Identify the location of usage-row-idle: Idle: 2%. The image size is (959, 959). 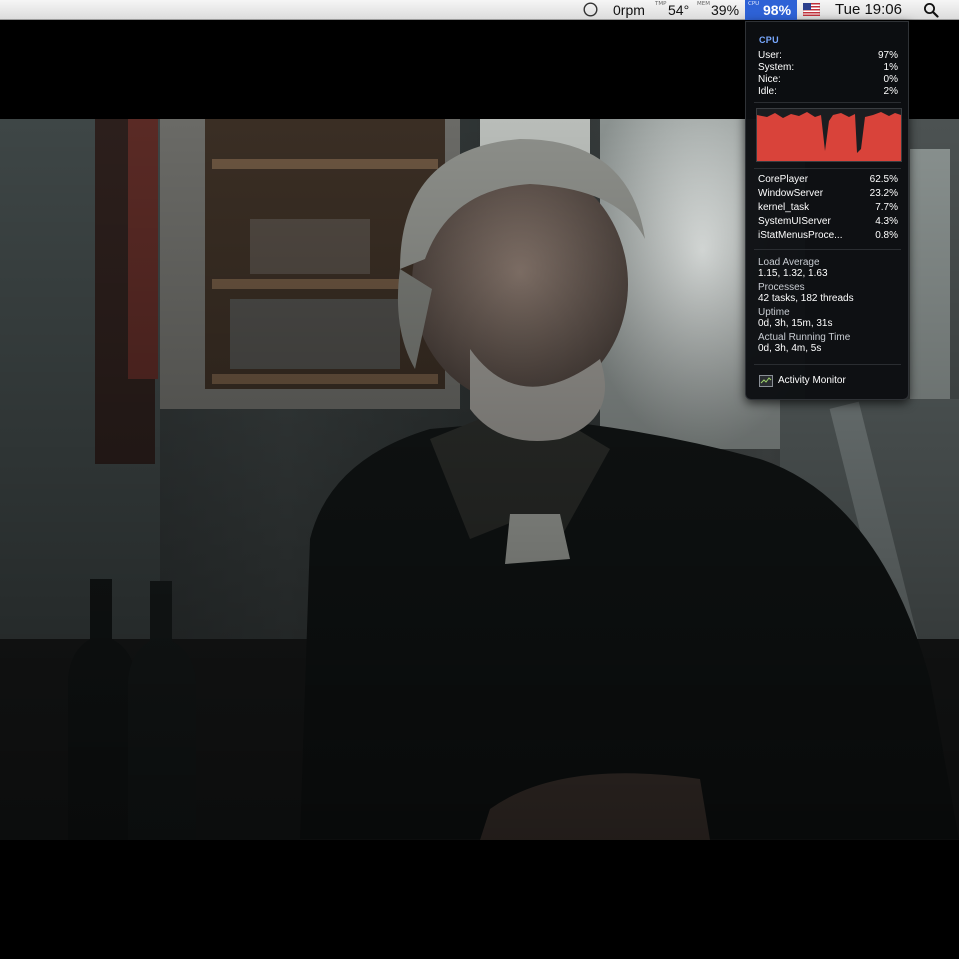
(828, 92).